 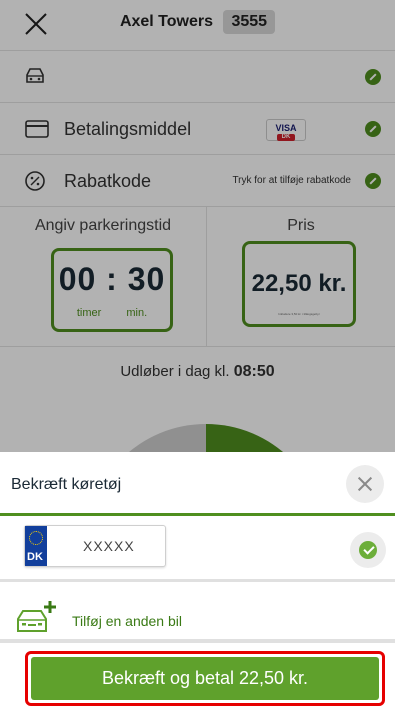 I want to click on eu-flag-icon: DK, so click(x=36, y=546).